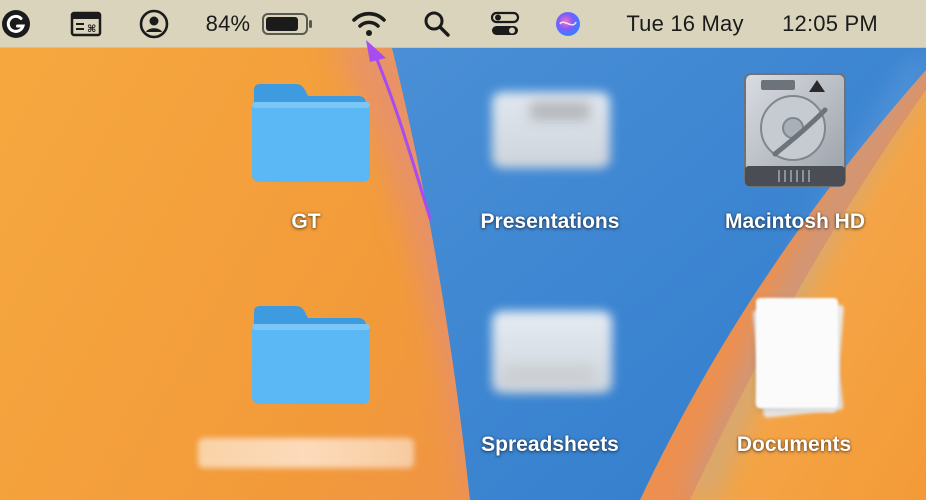 The height and width of the screenshot is (500, 926). I want to click on desktop-item-spreadsheets: Spreadsheets, so click(552, 387).